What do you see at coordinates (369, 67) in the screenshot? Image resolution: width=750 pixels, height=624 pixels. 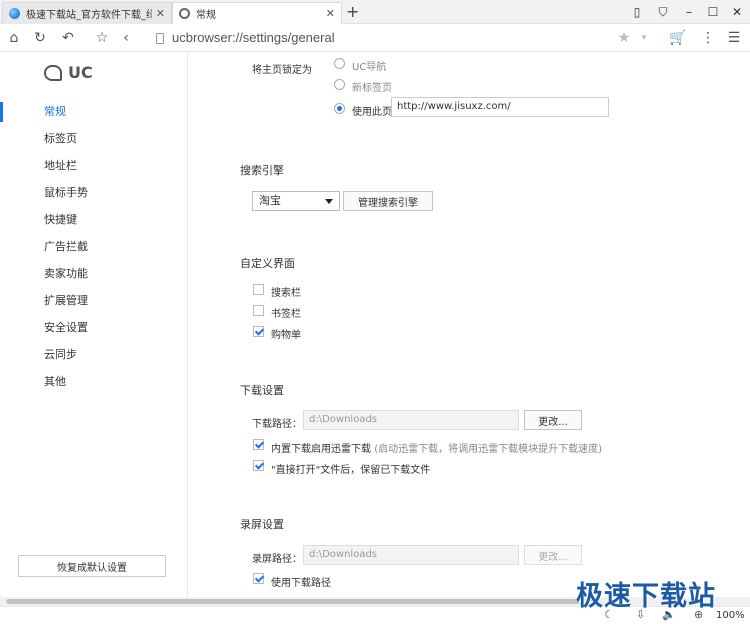 I see `radio-uc-nav-label: UC导航` at bounding box center [369, 67].